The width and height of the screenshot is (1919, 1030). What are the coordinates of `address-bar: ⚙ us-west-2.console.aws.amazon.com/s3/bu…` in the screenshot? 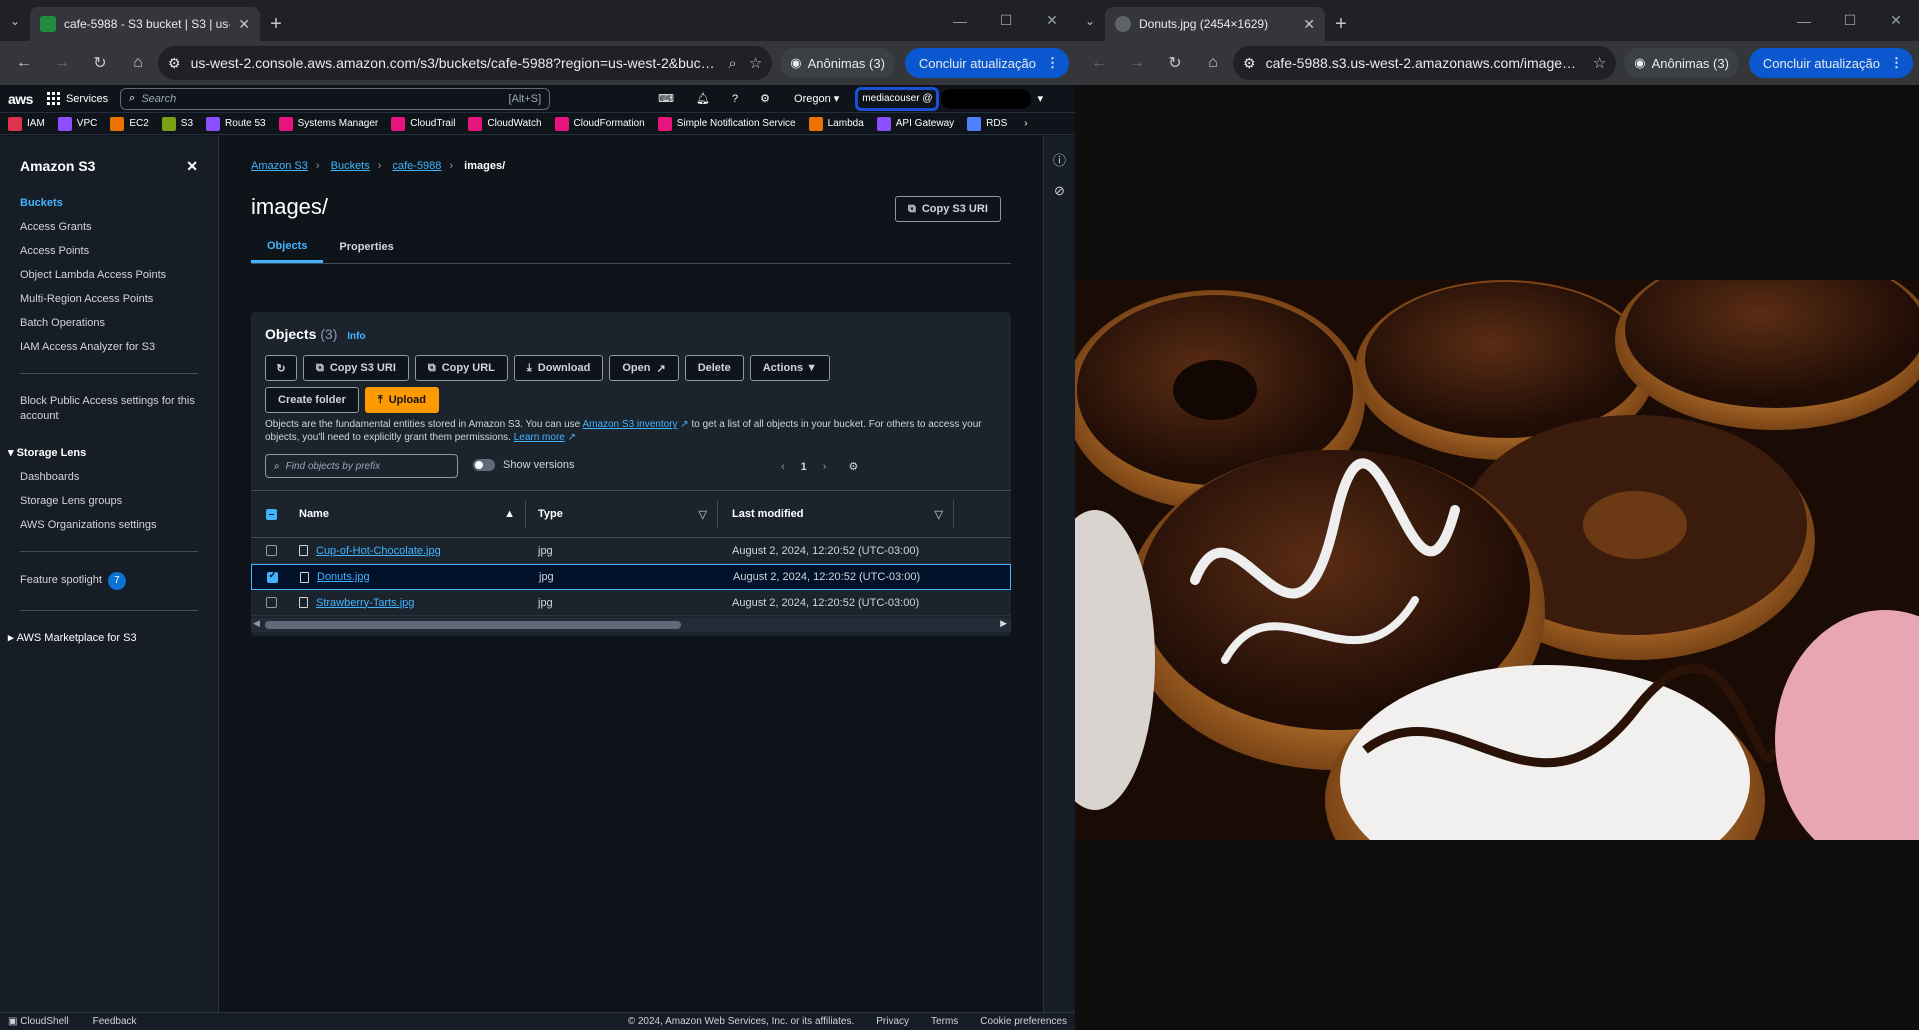 It's located at (465, 63).